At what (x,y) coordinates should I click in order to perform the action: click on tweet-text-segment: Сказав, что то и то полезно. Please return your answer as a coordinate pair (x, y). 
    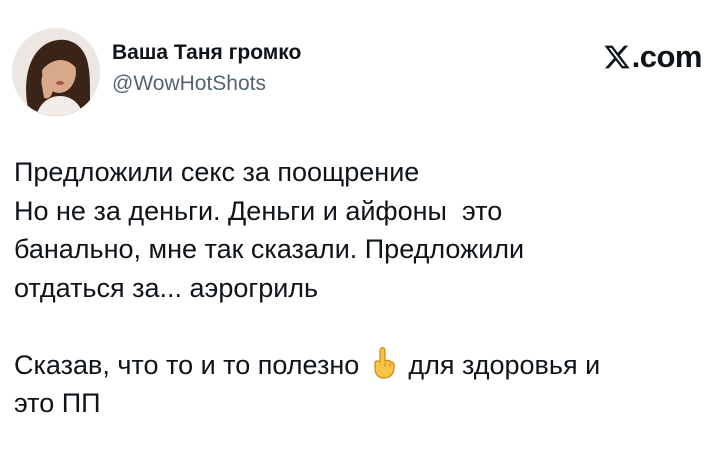
    Looking at the image, I should click on (187, 364).